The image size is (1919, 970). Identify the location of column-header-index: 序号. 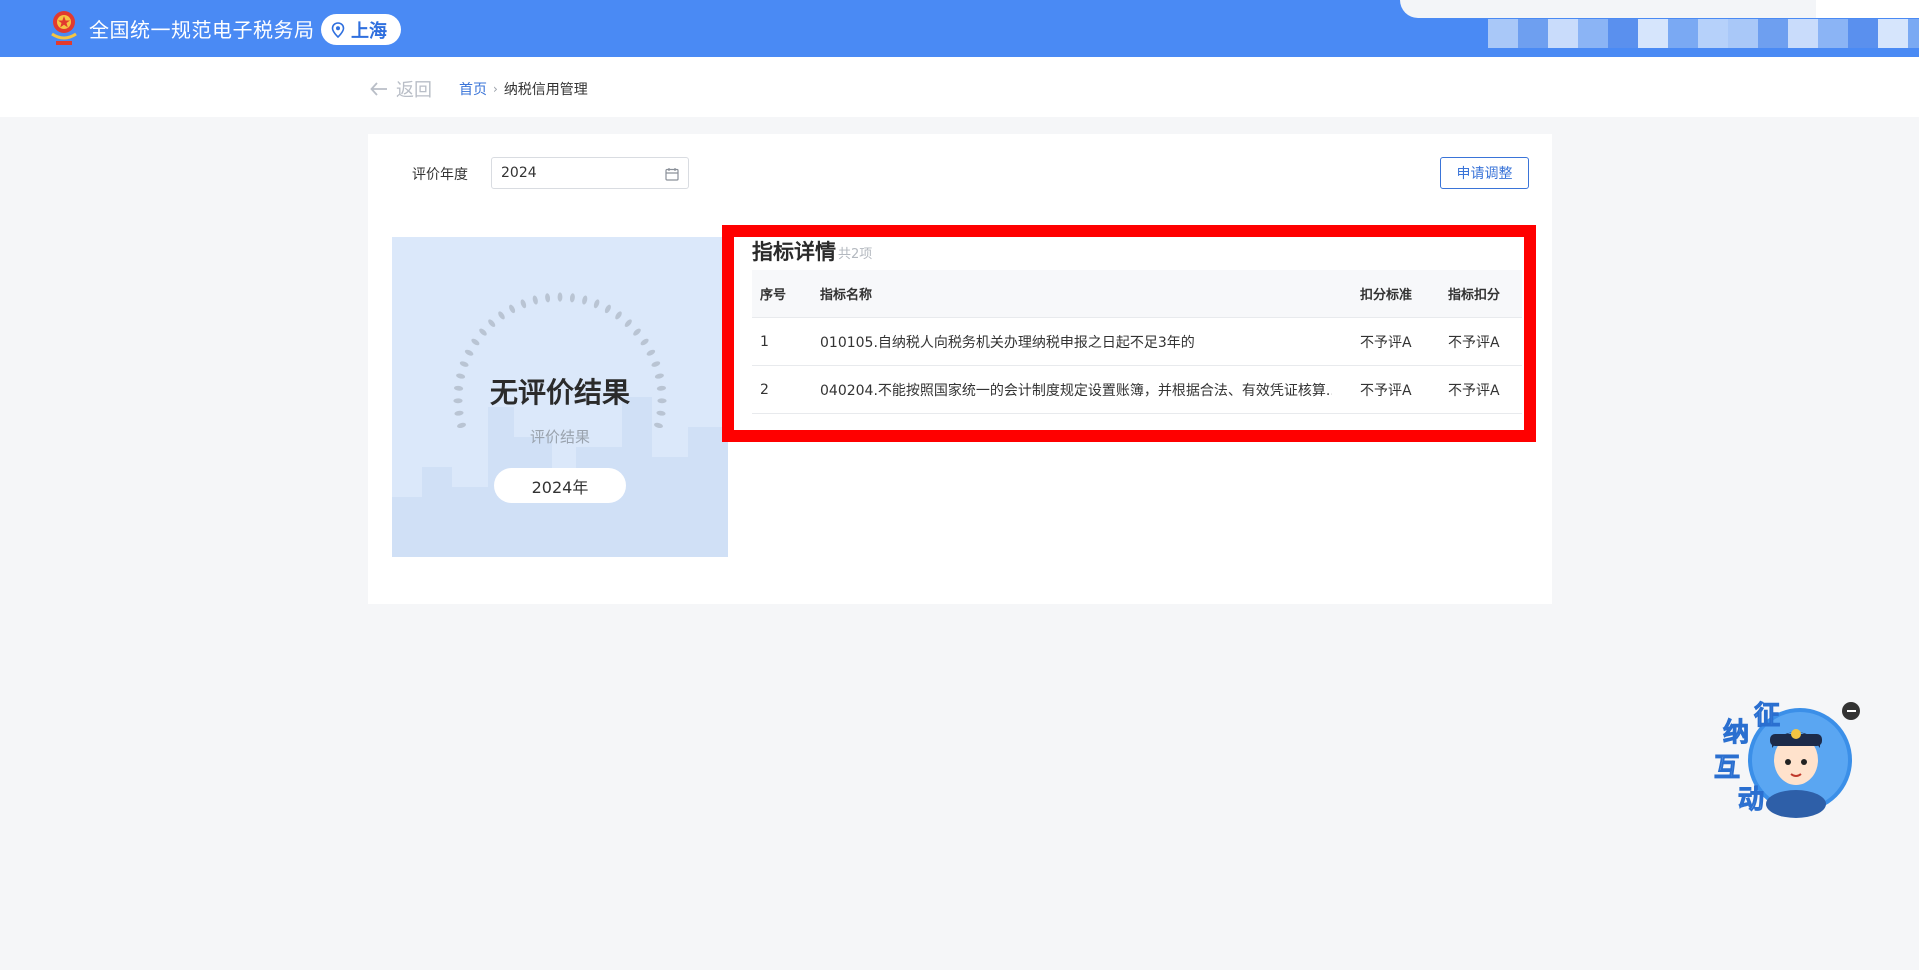
(773, 295).